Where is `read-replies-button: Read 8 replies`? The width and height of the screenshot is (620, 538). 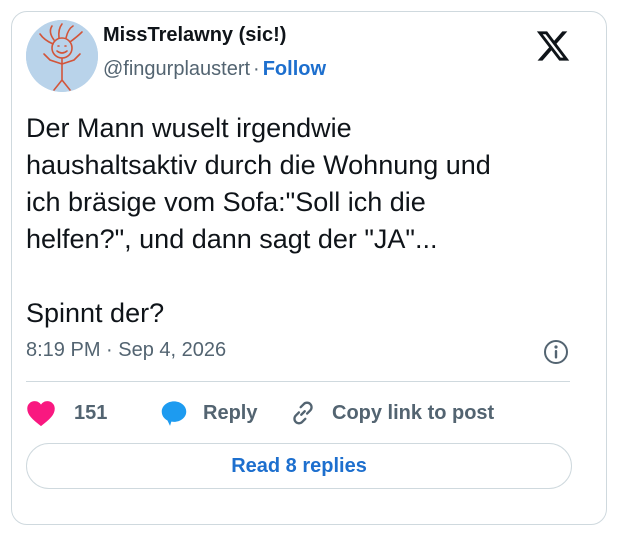 read-replies-button: Read 8 replies is located at coordinates (299, 466).